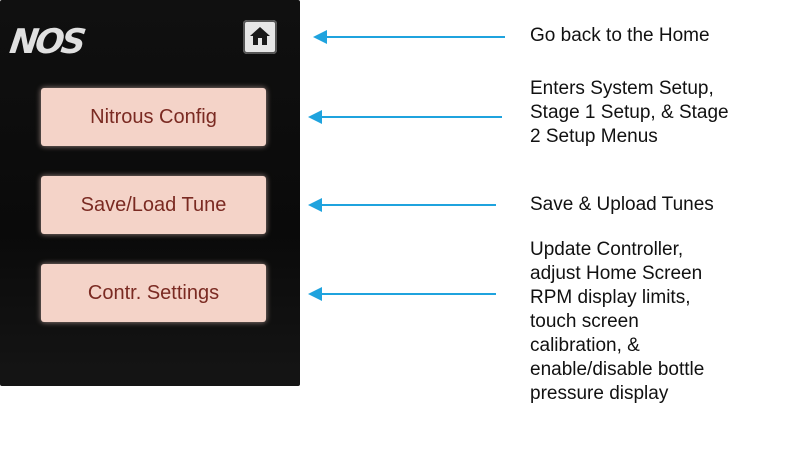 This screenshot has height=462, width=809. Describe the element at coordinates (585, 345) in the screenshot. I see `desc-line: calibration, &` at that location.